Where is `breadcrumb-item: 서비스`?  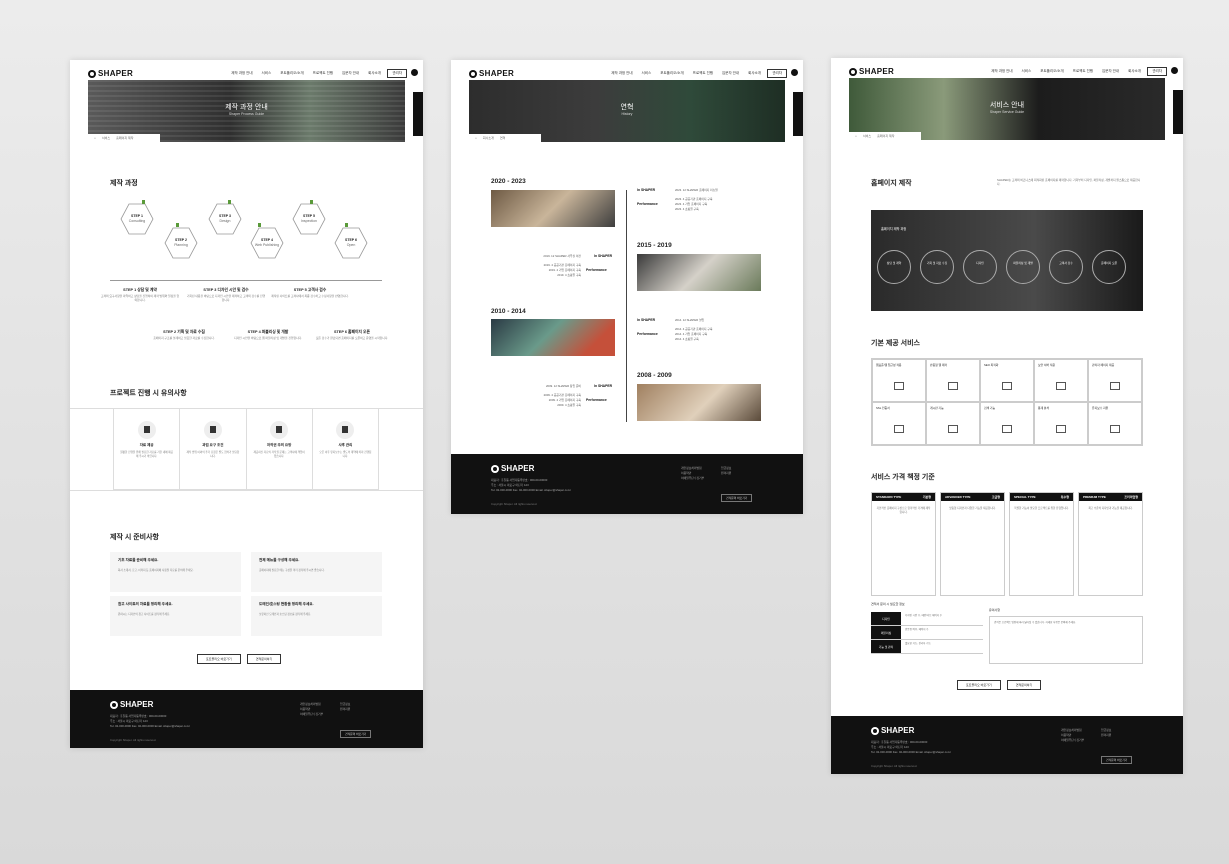
breadcrumb-item: 서비스 is located at coordinates (106, 138).